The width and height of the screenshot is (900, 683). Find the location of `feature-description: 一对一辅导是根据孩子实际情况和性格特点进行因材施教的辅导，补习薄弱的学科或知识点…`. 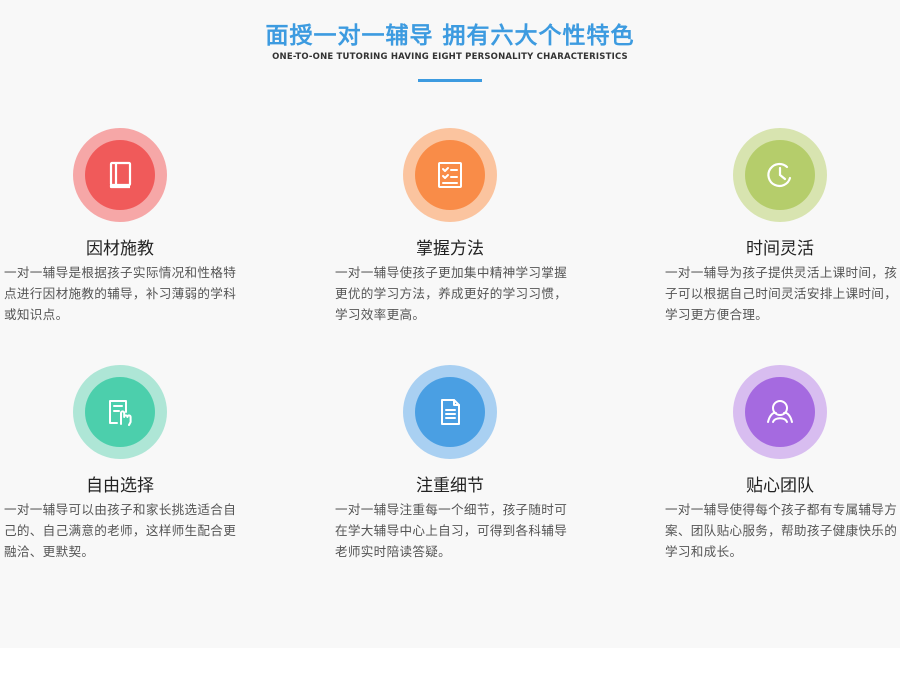

feature-description: 一对一辅导是根据孩子实际情况和性格特点进行因材施教的辅导，补习薄弱的学科或知识点… is located at coordinates (120, 293).